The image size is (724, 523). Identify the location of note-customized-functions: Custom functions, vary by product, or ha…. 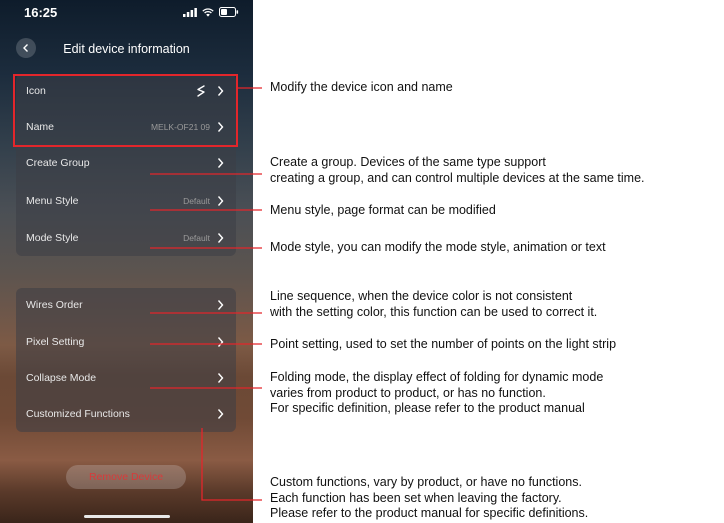
(429, 497).